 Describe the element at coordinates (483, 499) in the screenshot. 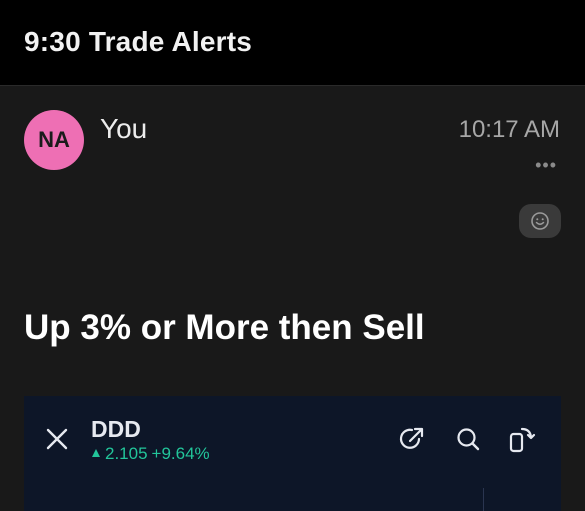

I see `card-divider` at that location.